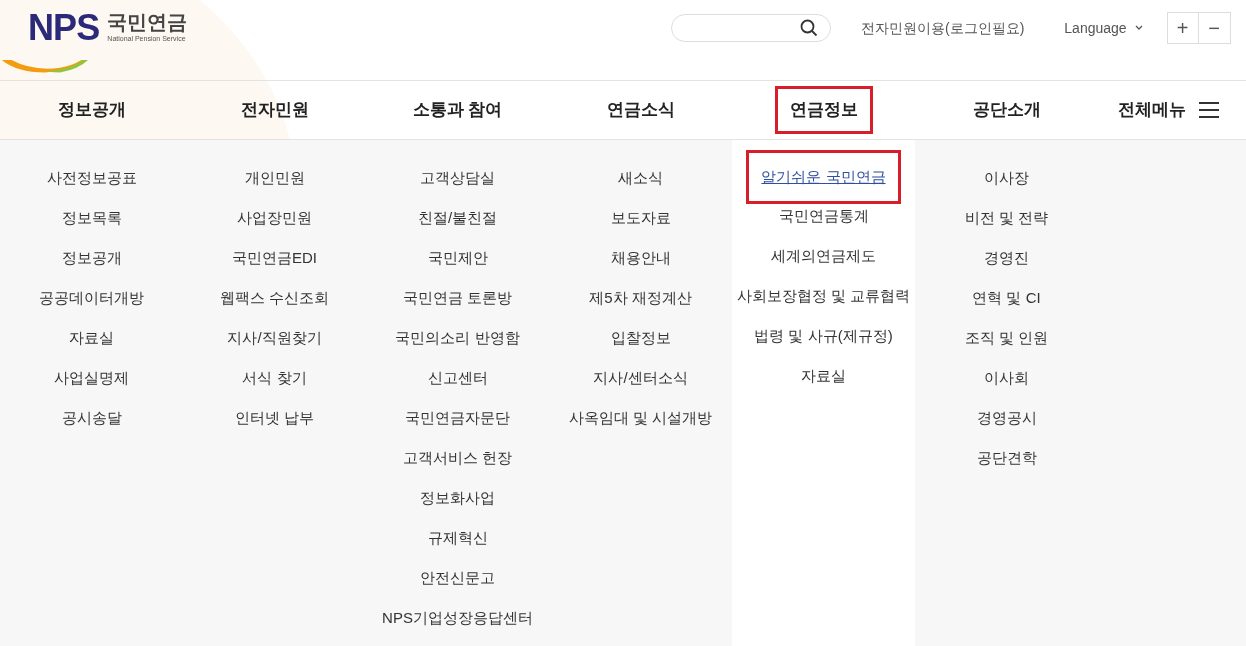  What do you see at coordinates (640, 378) in the screenshot?
I see `submenu-link: 지사/센터소식` at bounding box center [640, 378].